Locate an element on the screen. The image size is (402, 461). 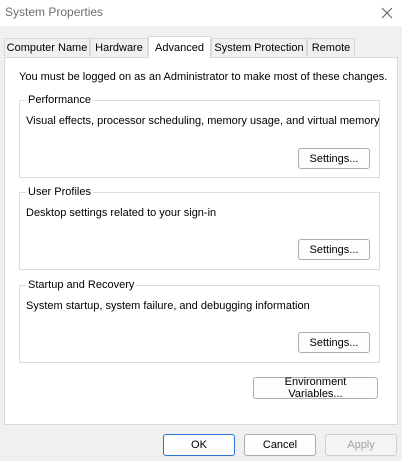
cancel-button: Cancel is located at coordinates (280, 445).